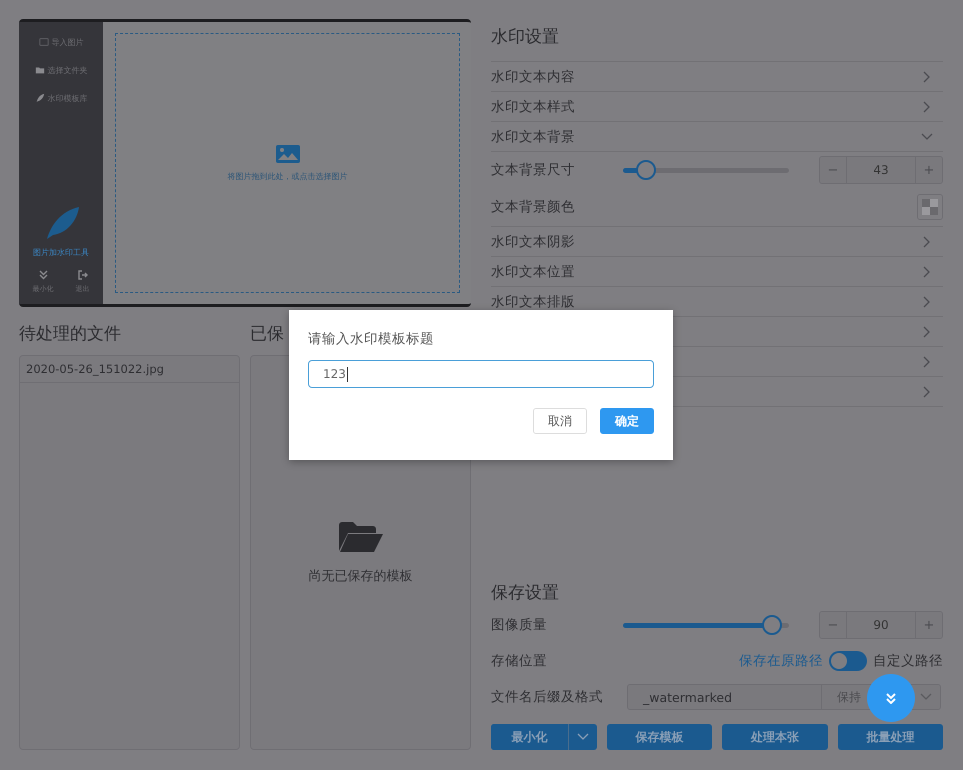 The image size is (963, 770). Describe the element at coordinates (525, 593) in the screenshot. I see `section-title: 保存设置` at that location.